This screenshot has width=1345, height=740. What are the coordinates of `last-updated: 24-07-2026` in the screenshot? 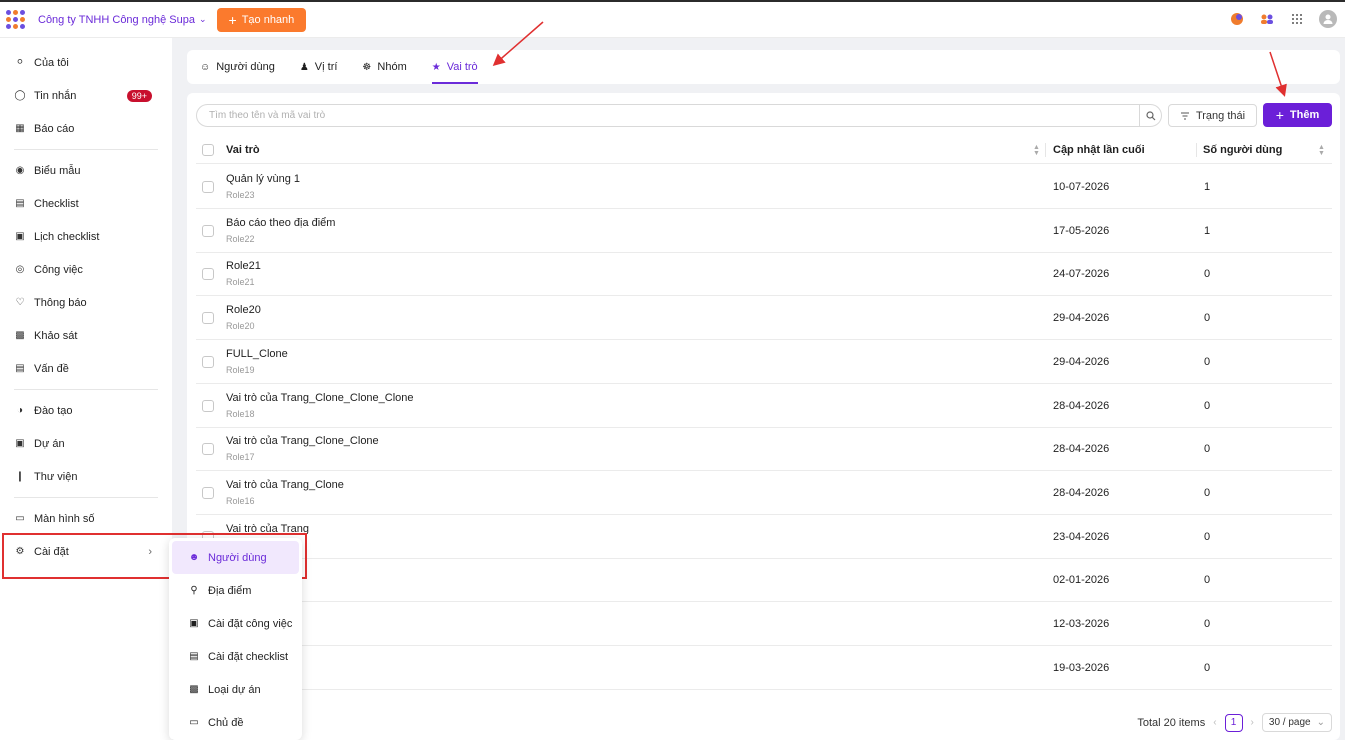 It's located at (1081, 274).